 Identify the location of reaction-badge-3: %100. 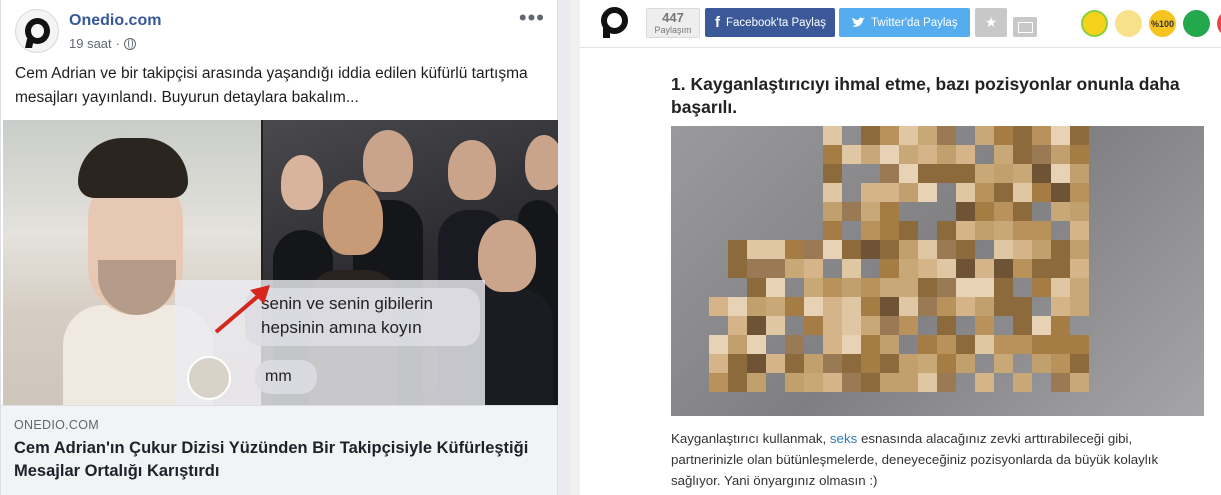
(1162, 23).